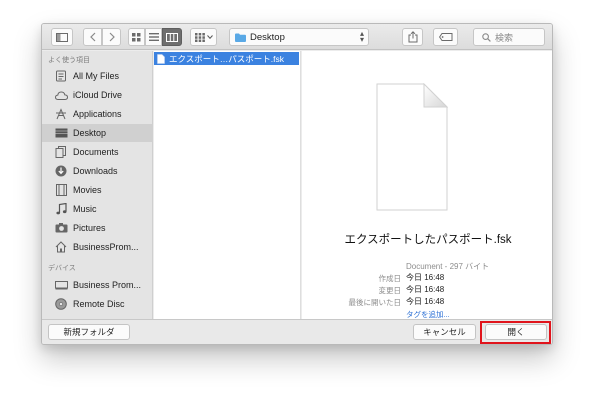 The height and width of the screenshot is (404, 594). What do you see at coordinates (486, 37) in the screenshot?
I see `search-icon` at bounding box center [486, 37].